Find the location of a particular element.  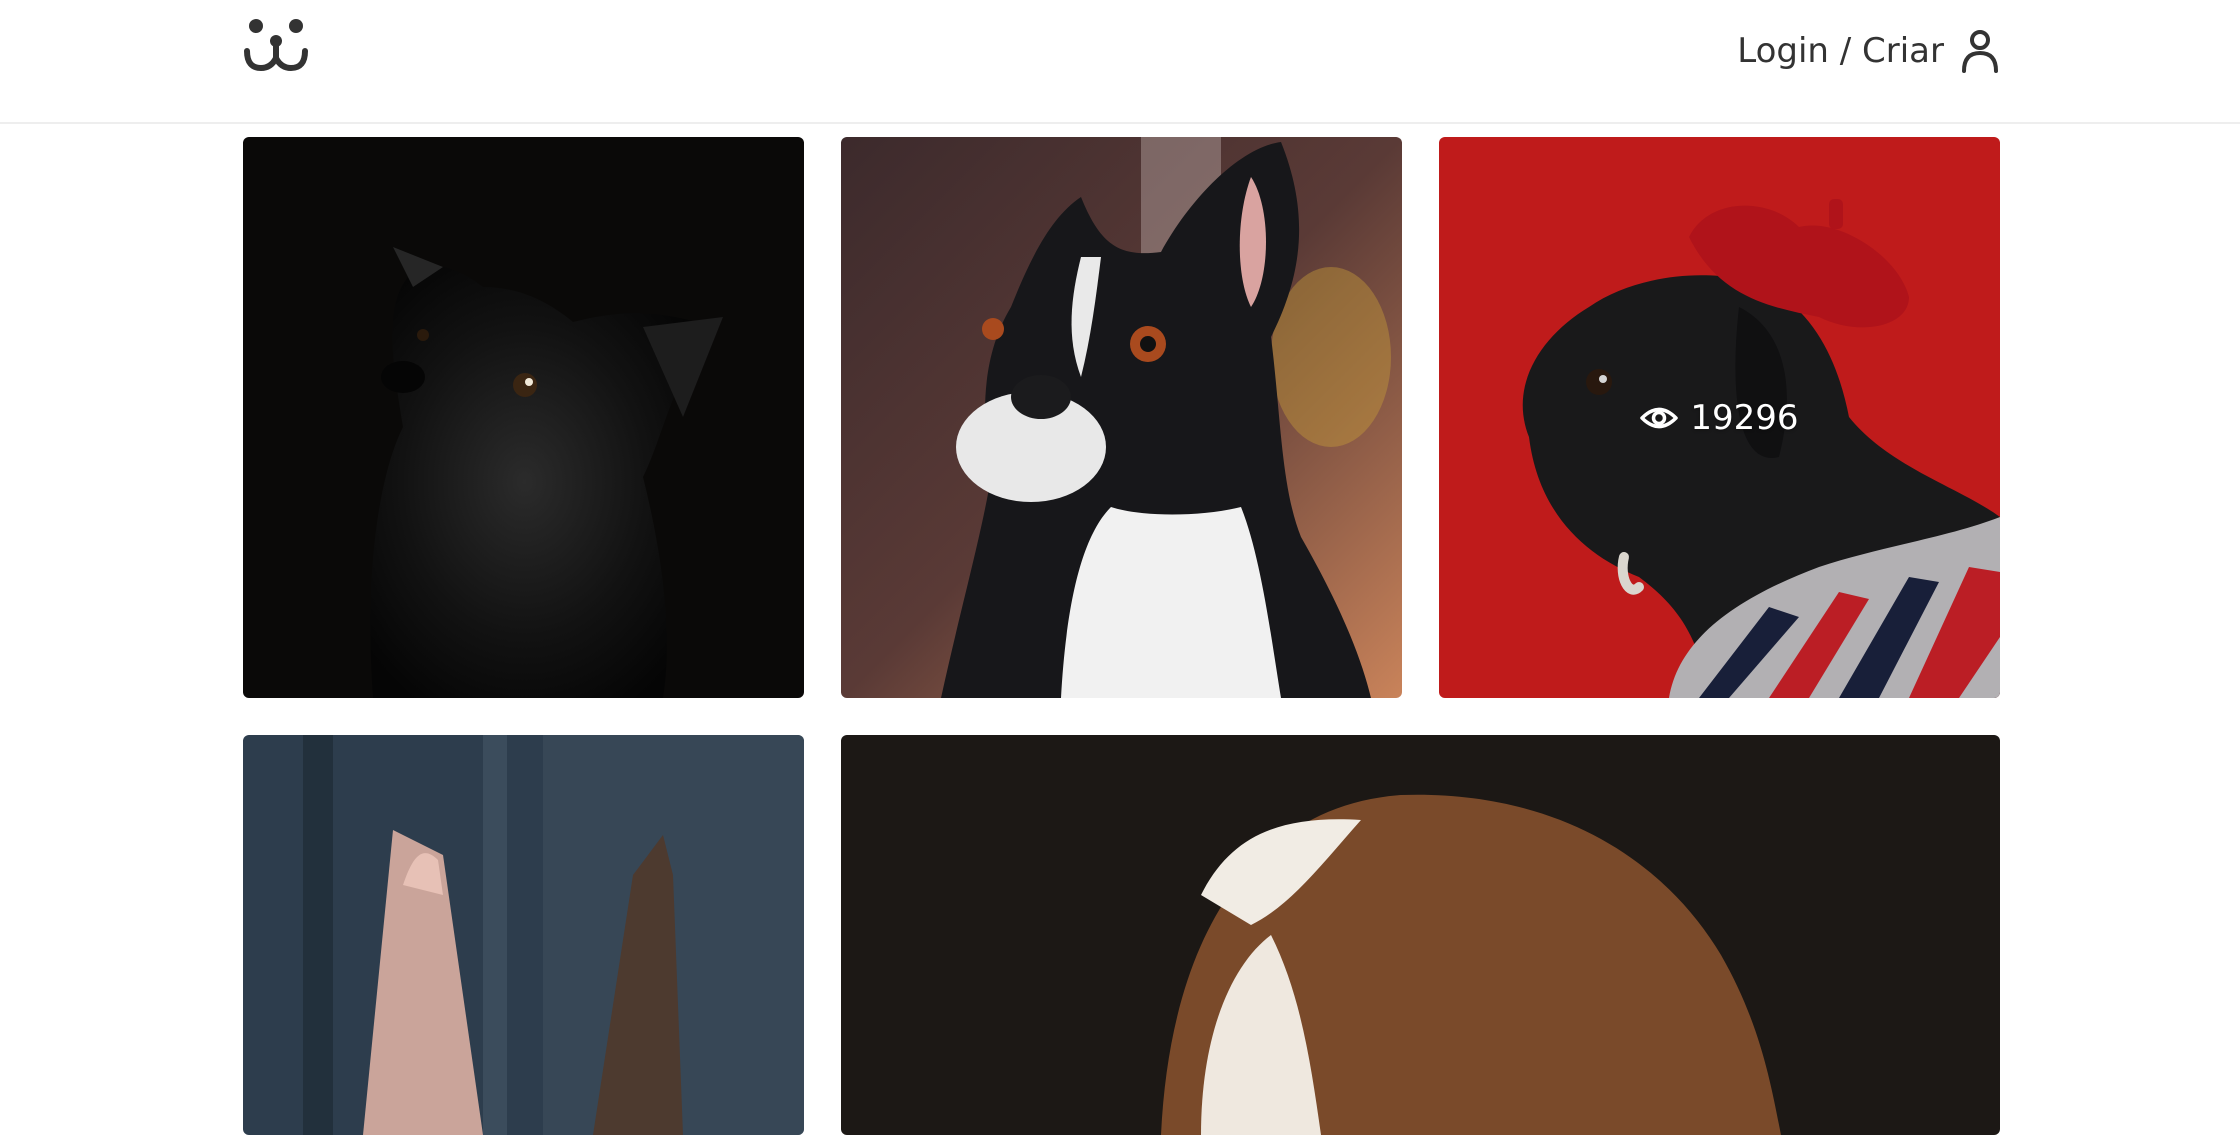

dog-photo is located at coordinates (523, 935).